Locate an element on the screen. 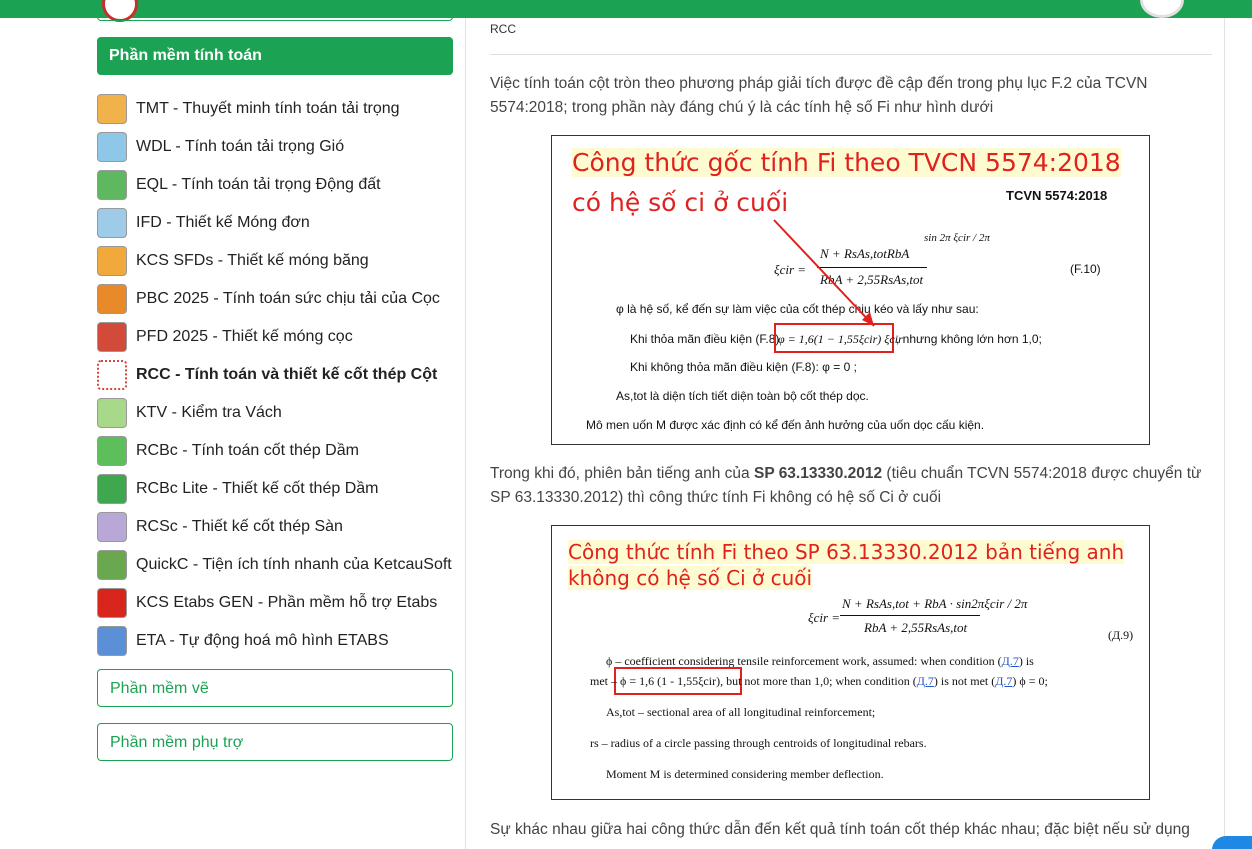 This screenshot has width=1252, height=849. ktv-app-icon is located at coordinates (112, 413).